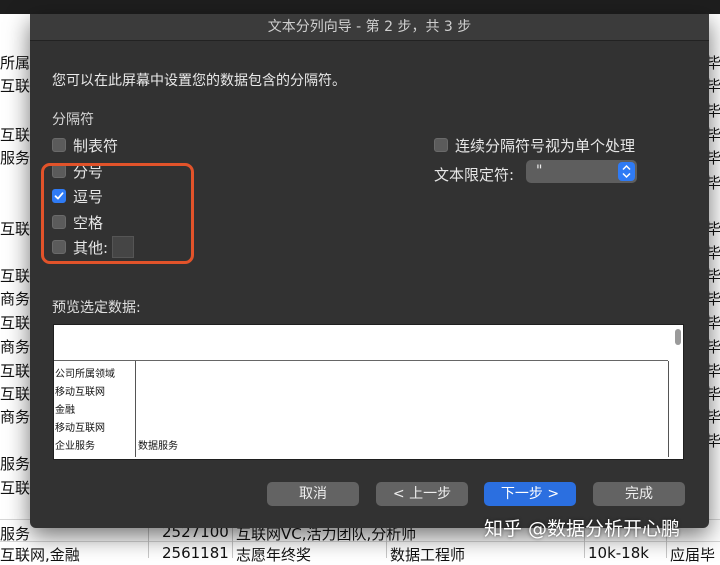 This screenshot has height=565, width=720. I want to click on preview-column-divider, so click(135, 409).